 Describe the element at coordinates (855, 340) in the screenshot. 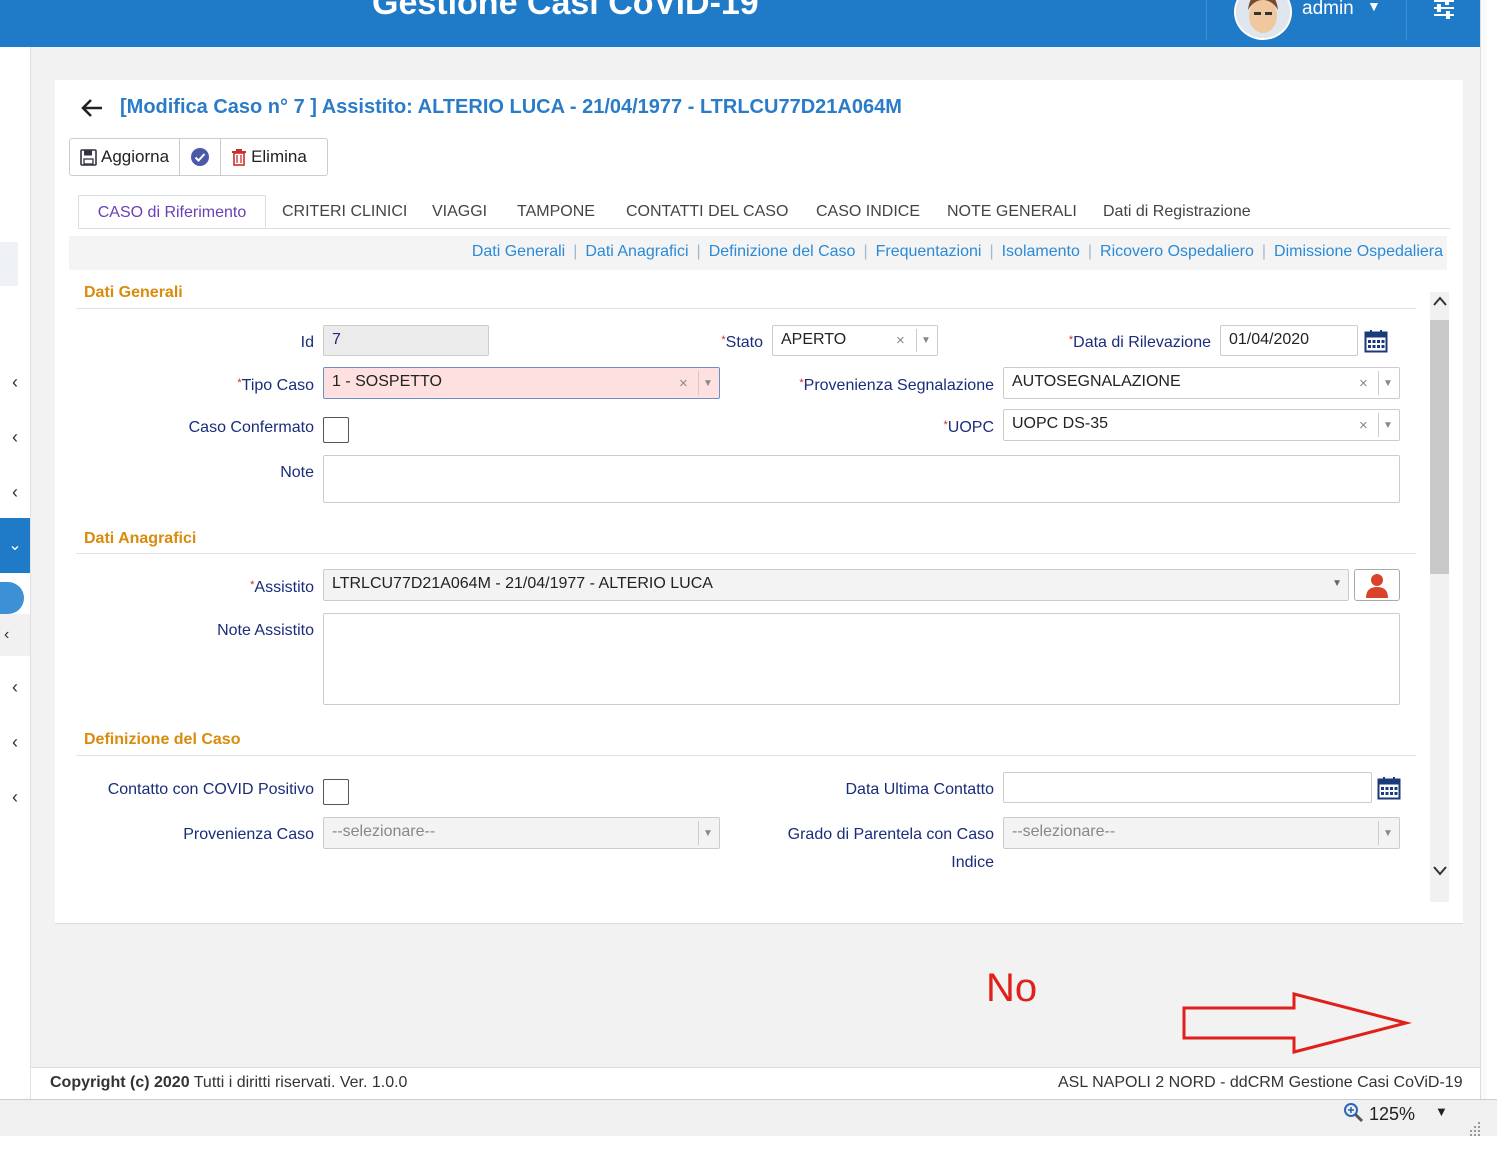

I see `stato-select: APERTO × ▼` at that location.